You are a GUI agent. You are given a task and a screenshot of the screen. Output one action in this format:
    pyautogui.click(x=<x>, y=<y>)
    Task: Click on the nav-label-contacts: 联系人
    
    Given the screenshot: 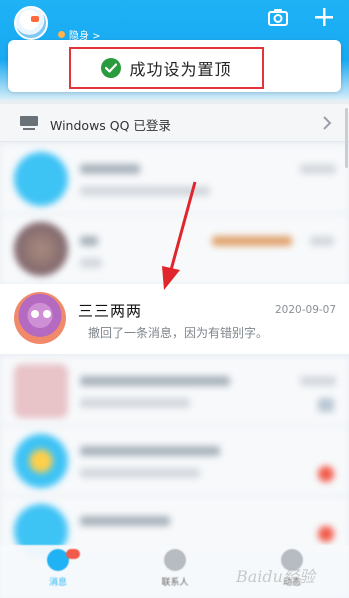 What is the action you would take?
    pyautogui.click(x=175, y=583)
    